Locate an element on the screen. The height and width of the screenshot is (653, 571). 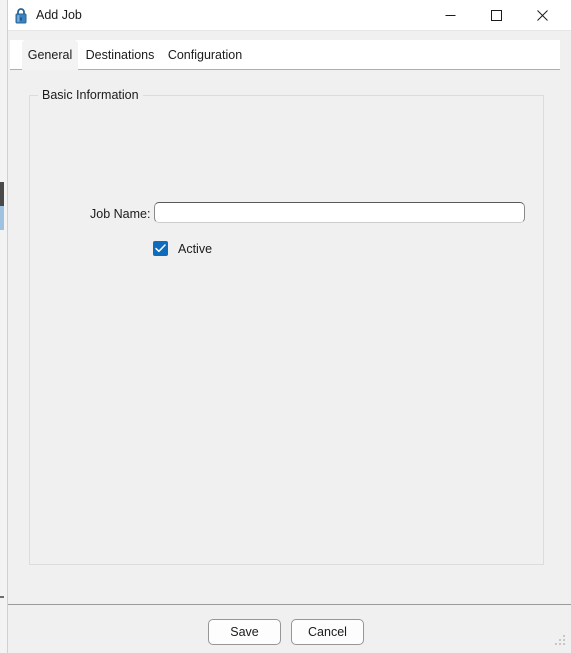
active-checkbox-row: Active is located at coordinates (182, 248).